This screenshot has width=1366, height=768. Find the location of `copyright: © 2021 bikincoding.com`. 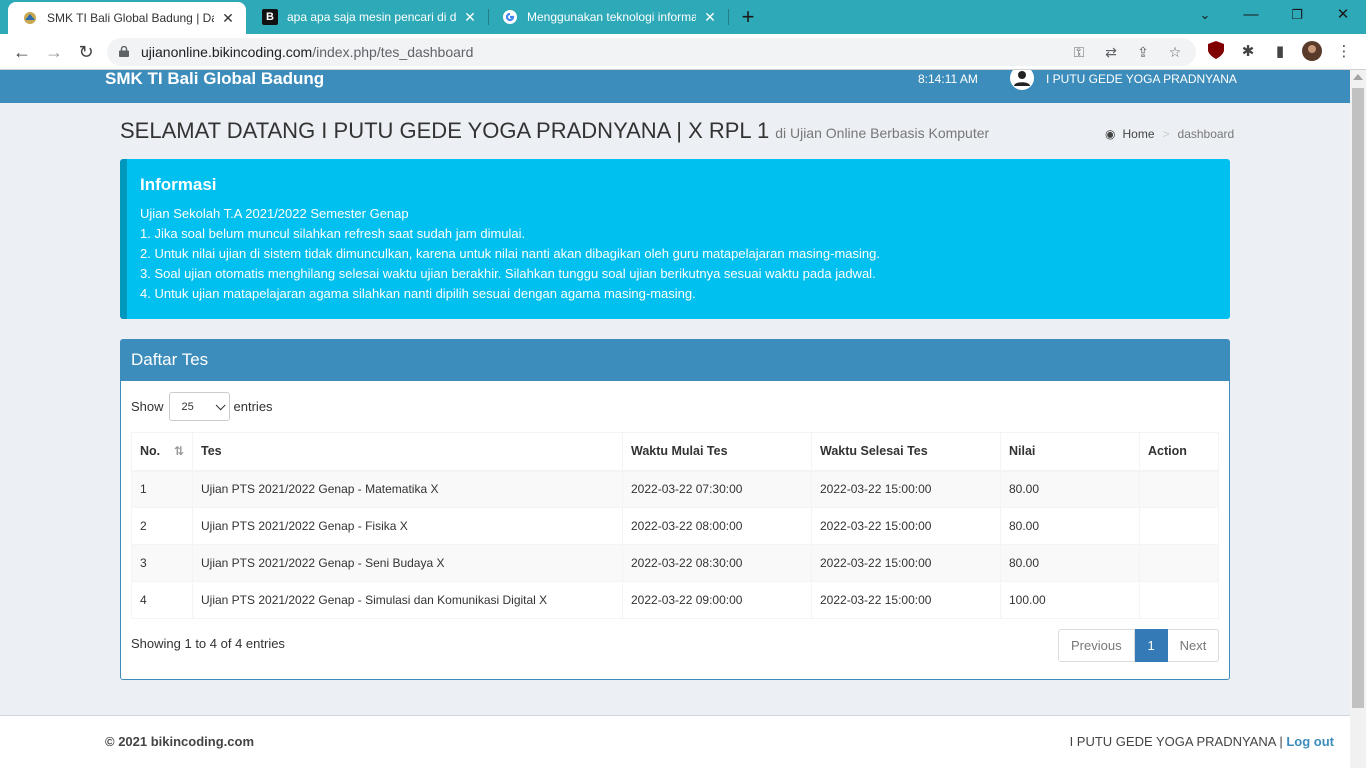

copyright: © 2021 bikincoding.com is located at coordinates (180, 741).